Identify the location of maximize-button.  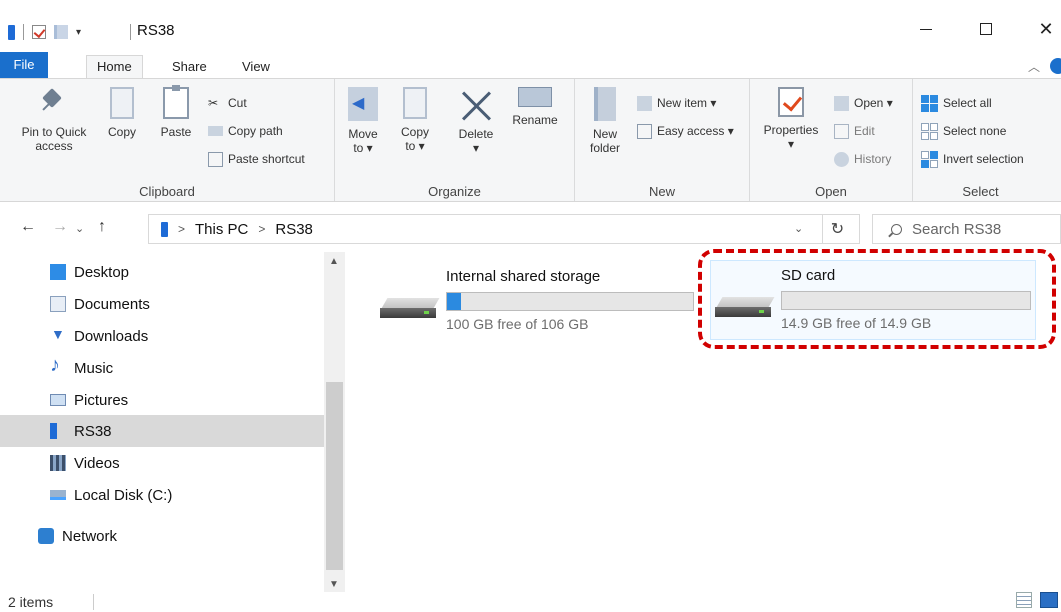
(986, 29).